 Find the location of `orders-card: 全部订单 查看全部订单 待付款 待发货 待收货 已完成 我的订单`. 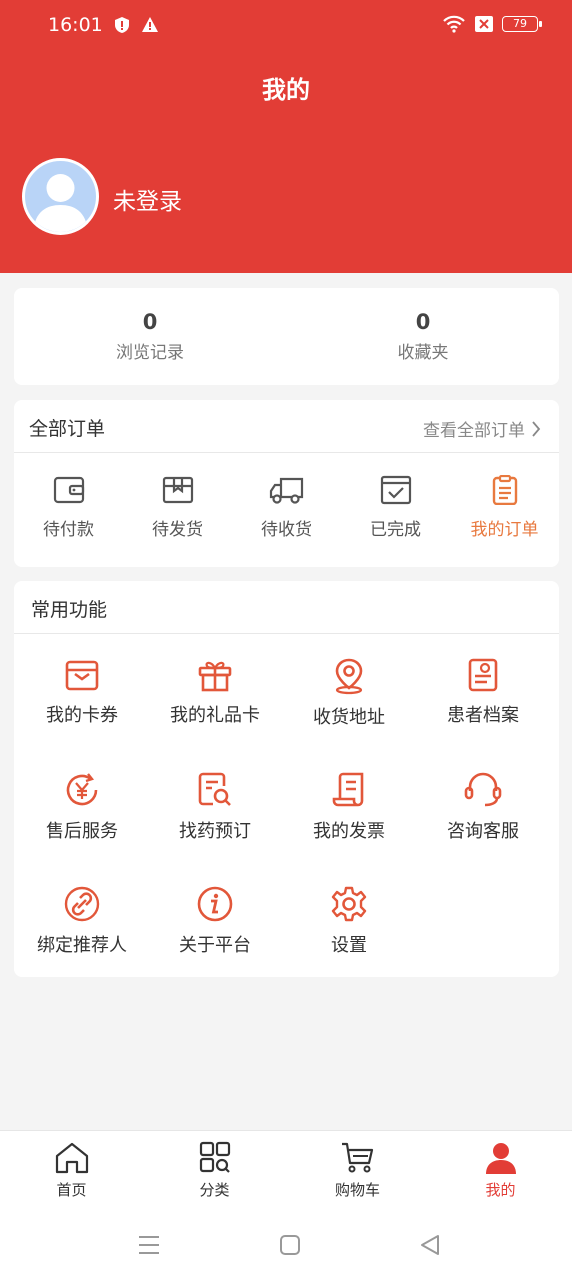

orders-card: 全部订单 查看全部订单 待付款 待发货 待收货 已完成 我的订单 is located at coordinates (286, 483).